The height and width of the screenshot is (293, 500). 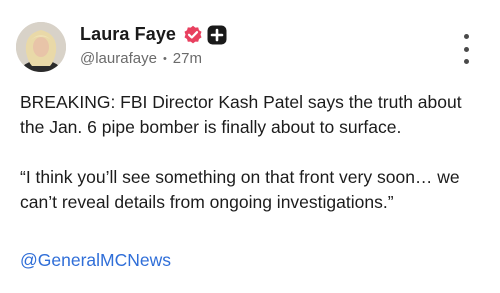 What do you see at coordinates (466, 36) in the screenshot?
I see `more-vertical-icon` at bounding box center [466, 36].